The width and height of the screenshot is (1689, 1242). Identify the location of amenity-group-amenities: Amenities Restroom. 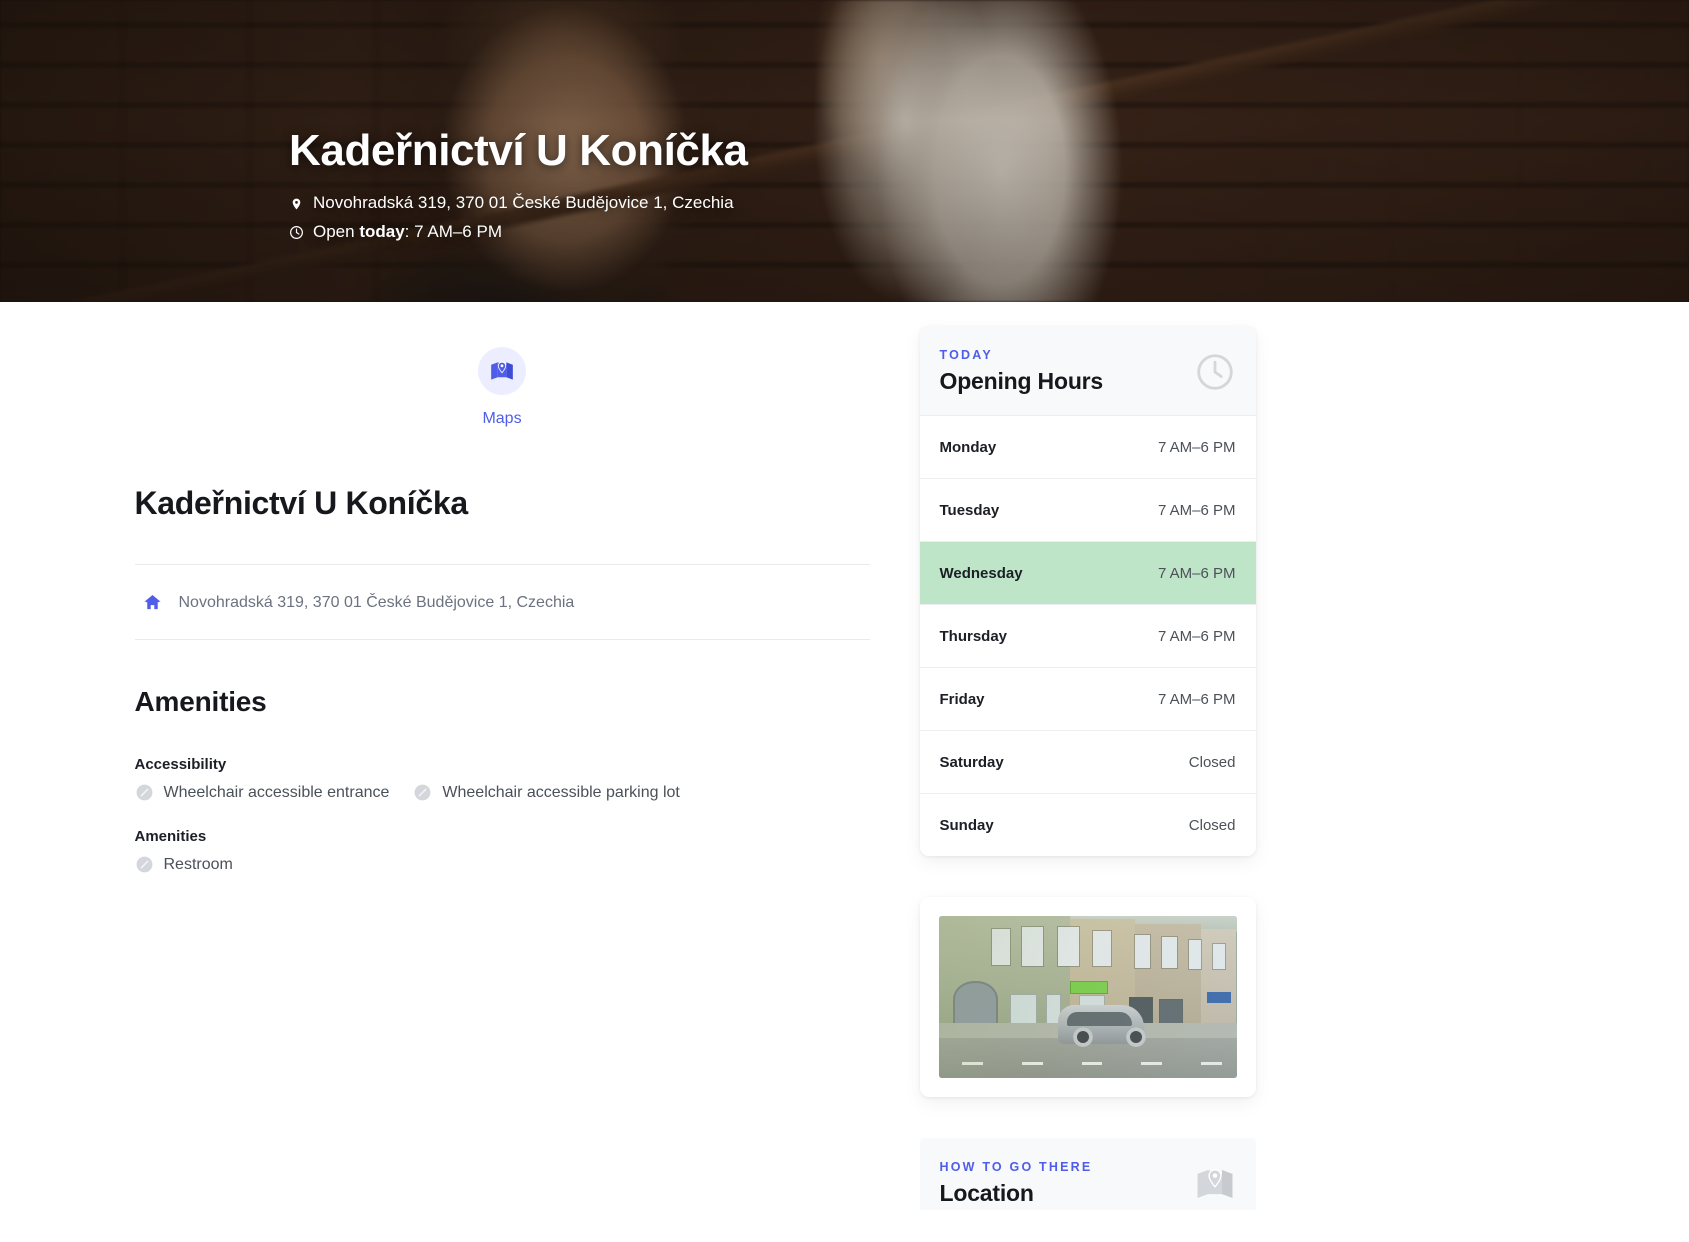
(502, 851).